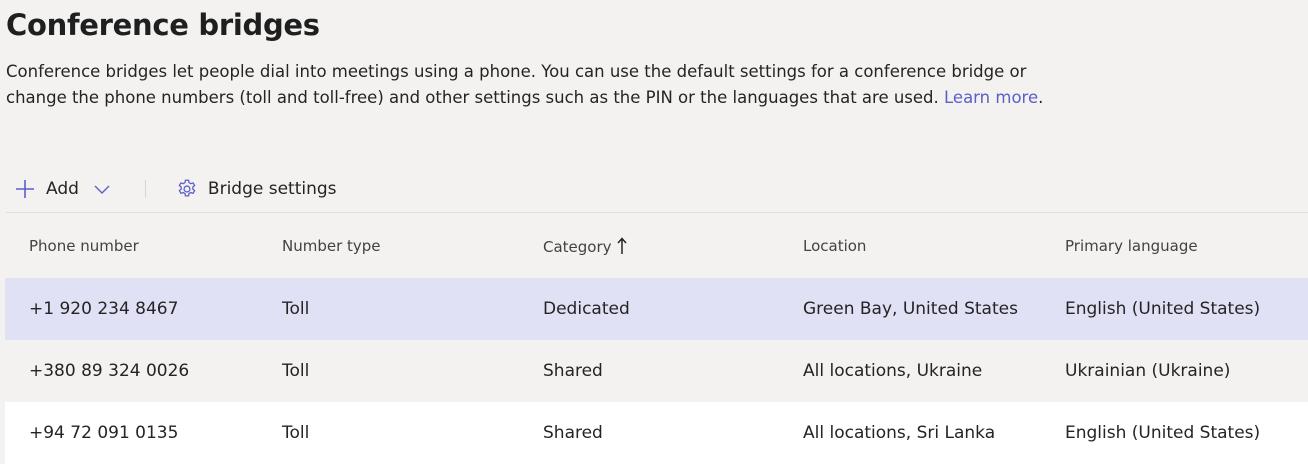  What do you see at coordinates (25, 189) in the screenshot?
I see `plus-icon` at bounding box center [25, 189].